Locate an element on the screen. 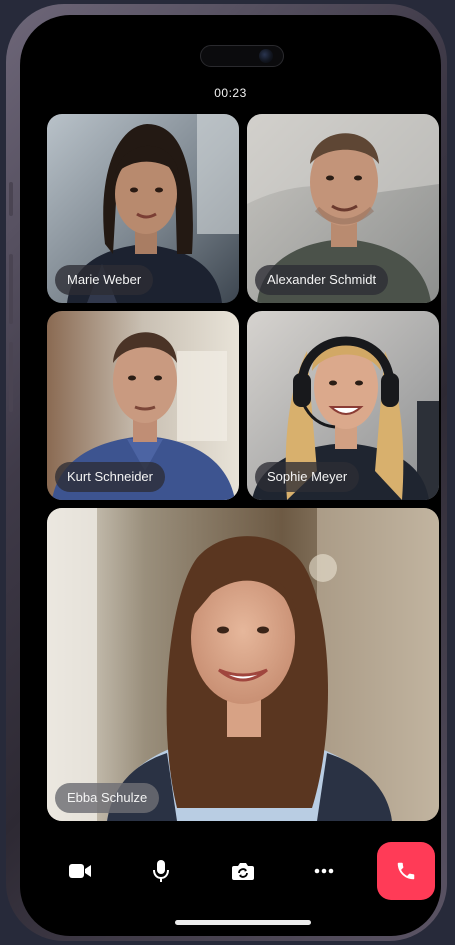  end-call-button is located at coordinates (406, 871).